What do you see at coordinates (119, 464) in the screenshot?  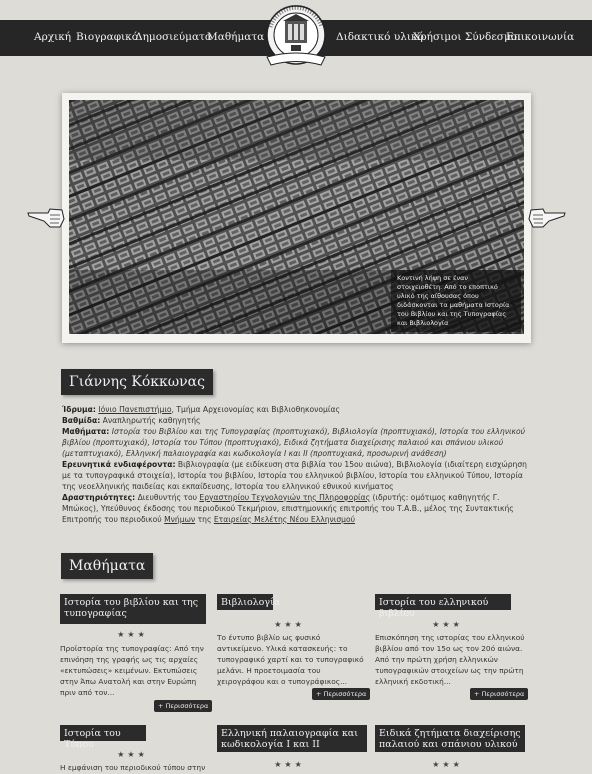 I see `research-label: Ερευνητικά ενδιαφέροντα:` at bounding box center [119, 464].